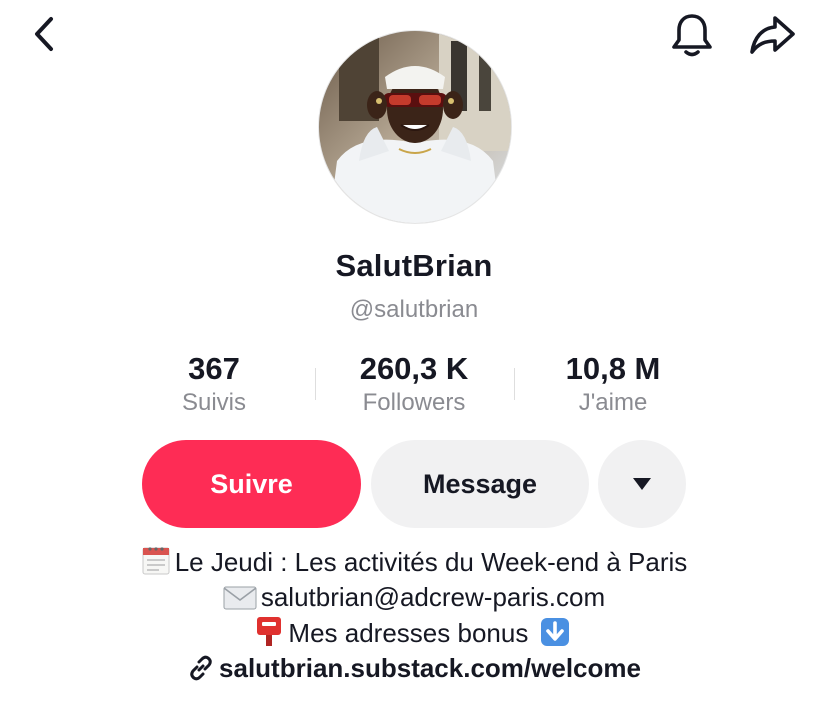  Describe the element at coordinates (613, 368) in the screenshot. I see `stat-likes-value: 10,8 M` at that location.